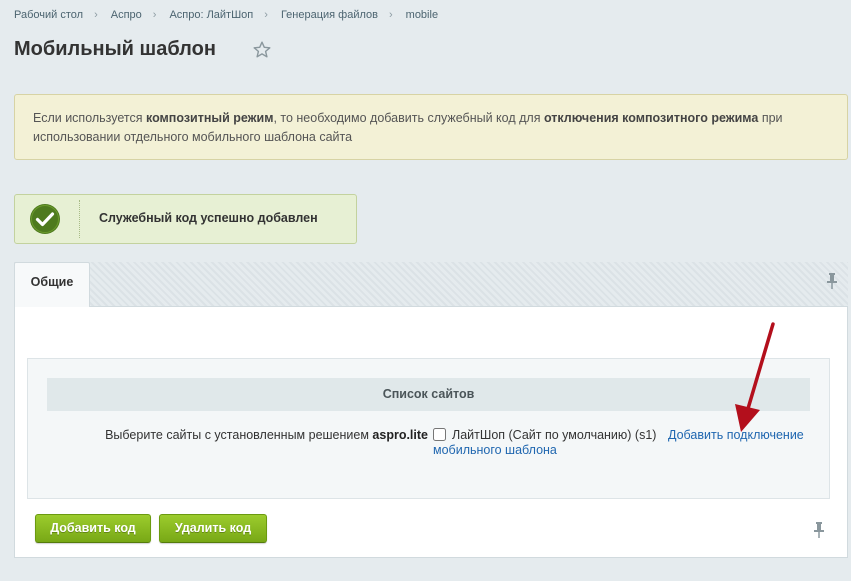 This screenshot has height=581, width=851. Describe the element at coordinates (126, 15) in the screenshot. I see `breadcrumb-item-aspro: Аспро` at that location.